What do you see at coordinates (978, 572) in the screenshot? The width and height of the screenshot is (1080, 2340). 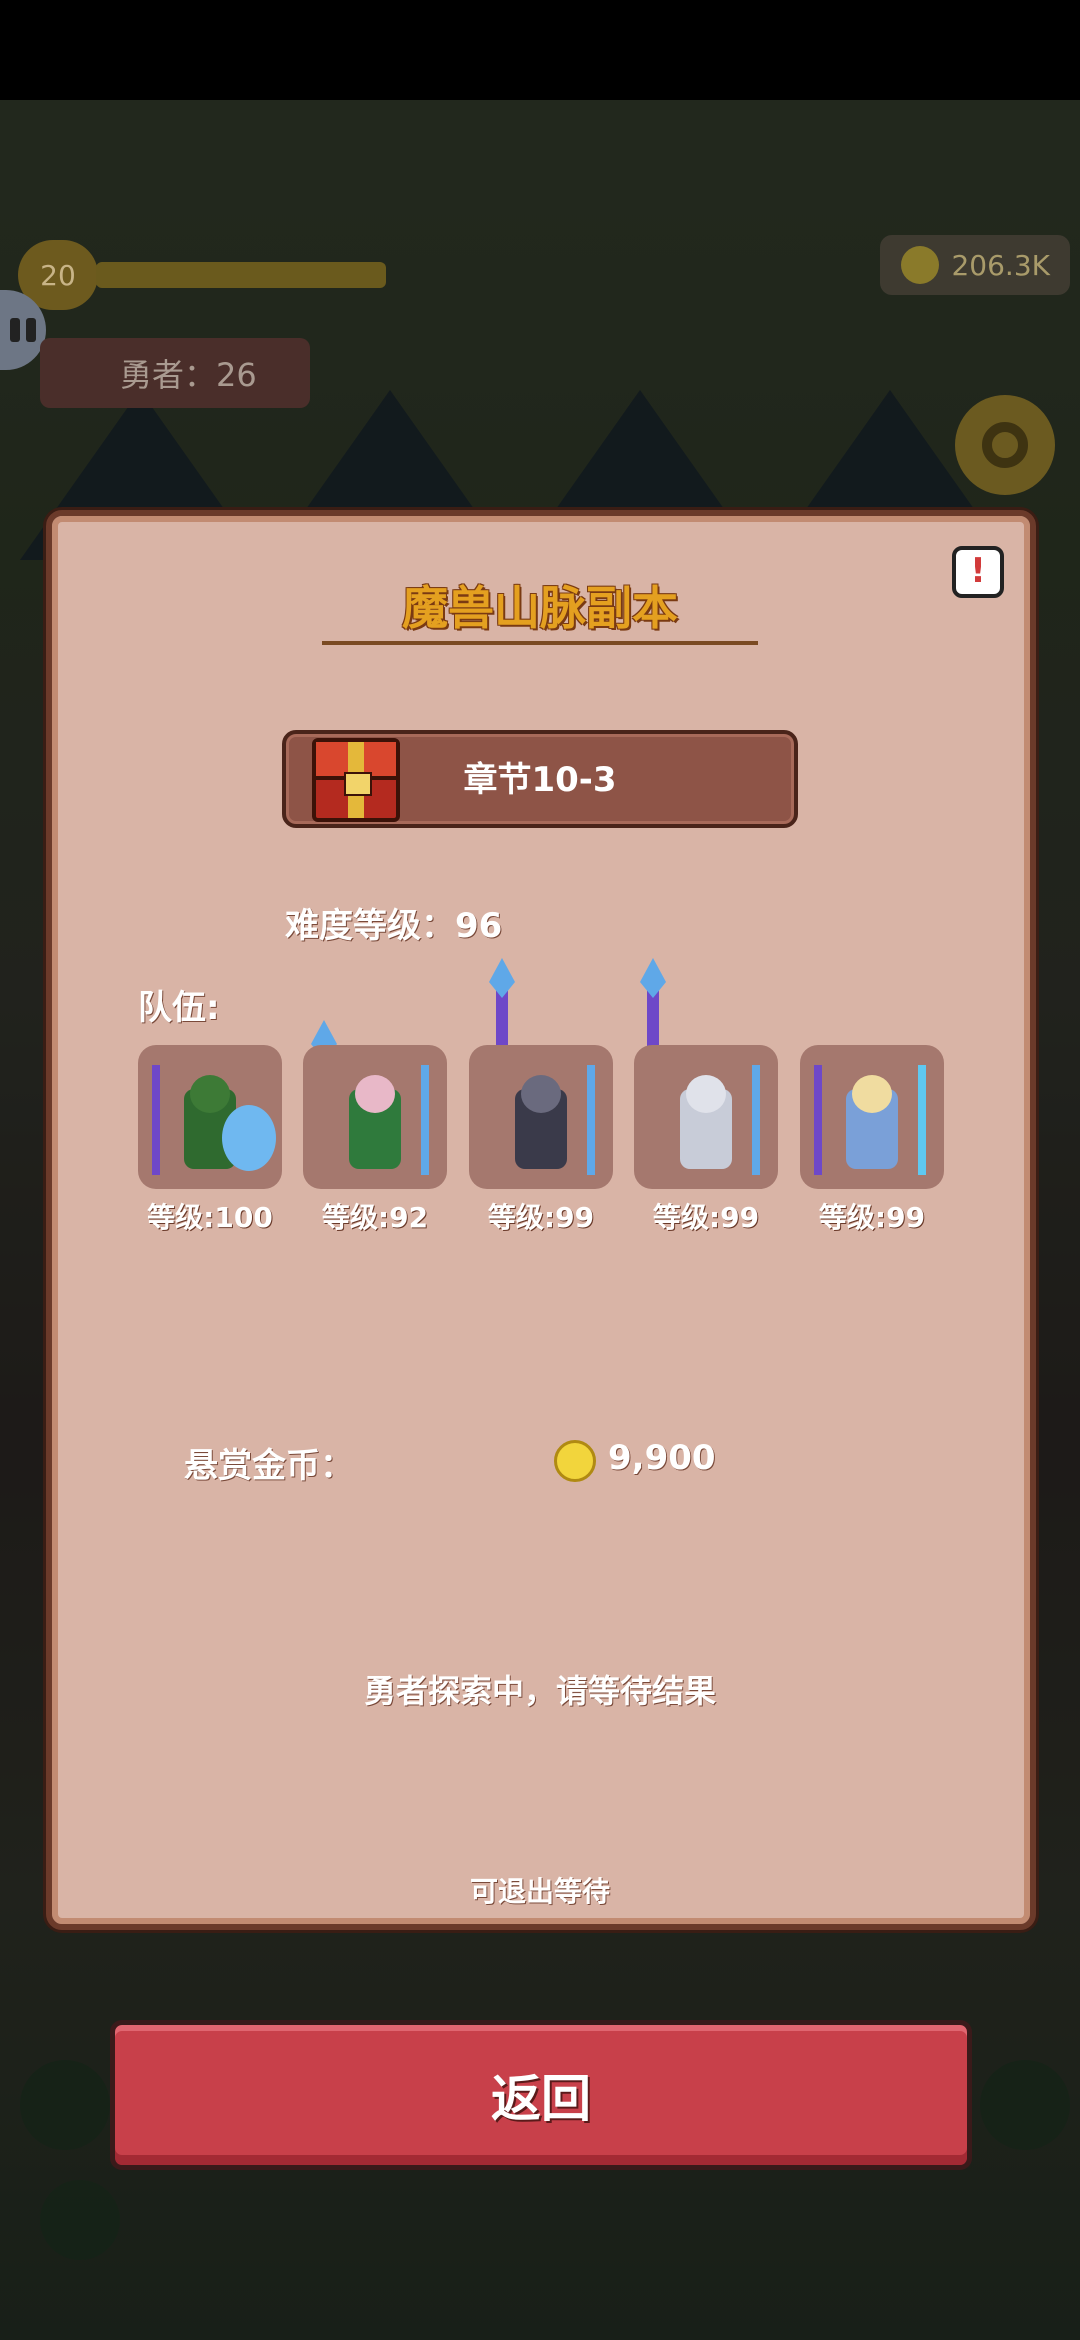 I see `info-icon: !` at bounding box center [978, 572].